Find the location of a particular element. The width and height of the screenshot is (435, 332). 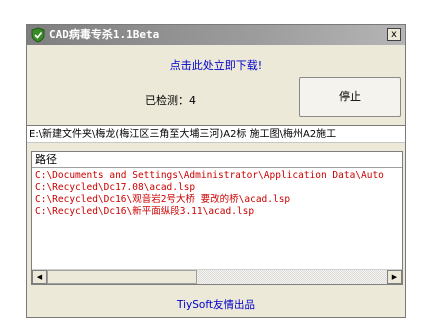

arrow-right-icon: ▶ is located at coordinates (394, 277).